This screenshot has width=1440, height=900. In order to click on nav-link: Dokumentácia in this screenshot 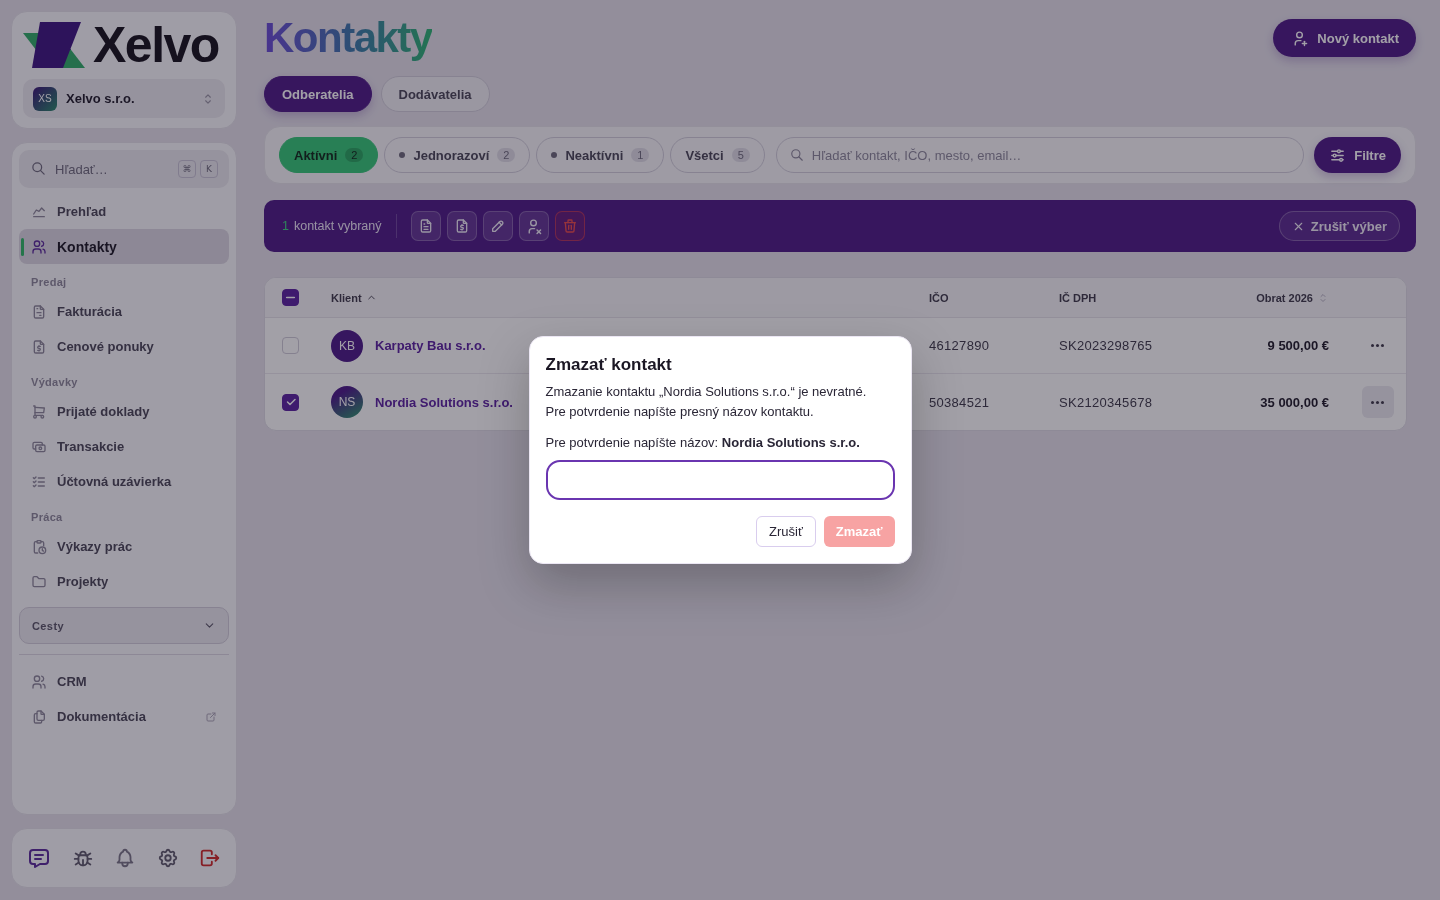, I will do `click(124, 716)`.